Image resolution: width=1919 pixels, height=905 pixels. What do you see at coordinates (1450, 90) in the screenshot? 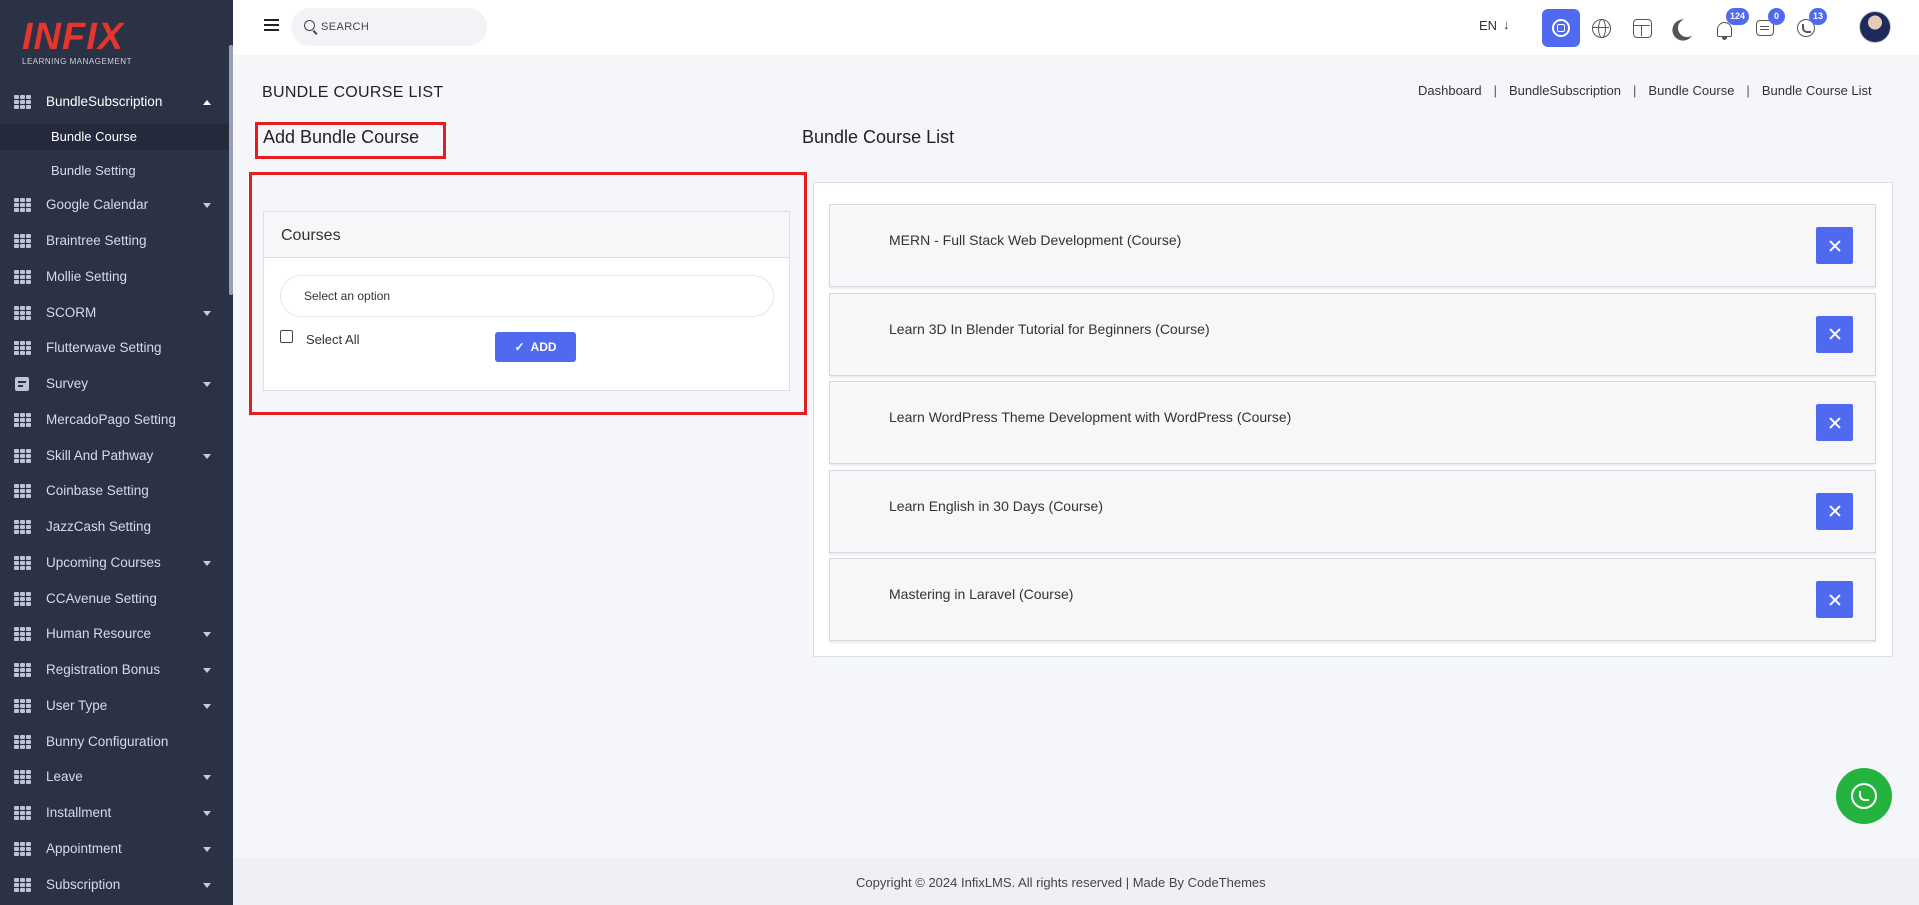
I see `breadcrumb-dashboard: Dashboard` at bounding box center [1450, 90].